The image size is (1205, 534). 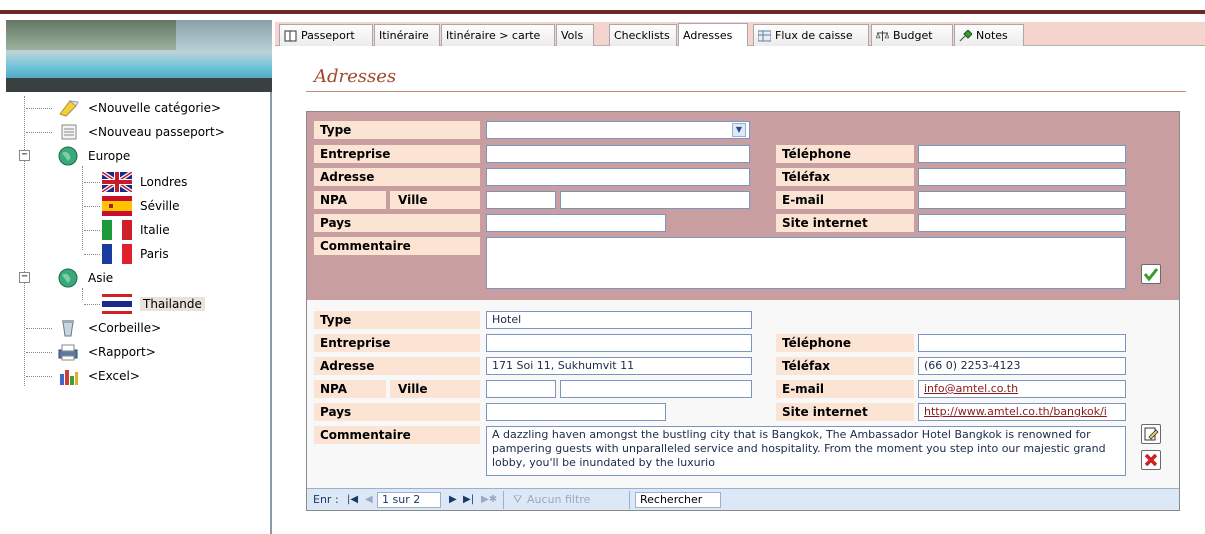 I want to click on filter-status: Aucun filtre, so click(x=558, y=500).